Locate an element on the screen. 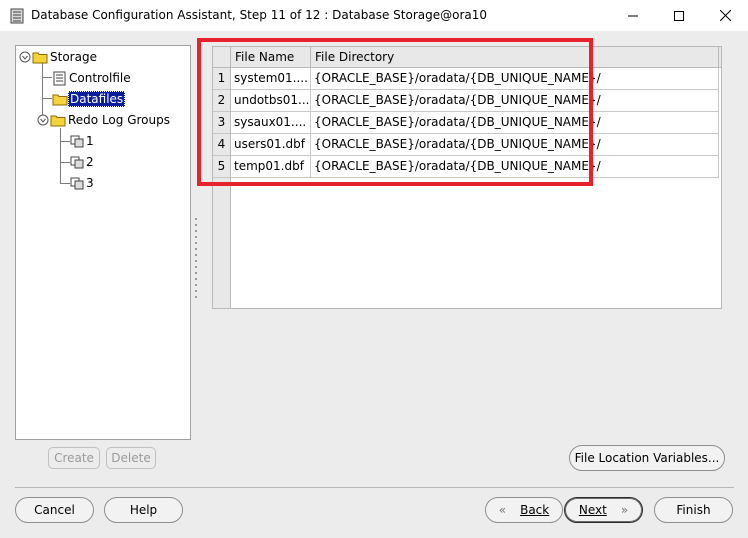  bottom-separator is located at coordinates (374, 487).